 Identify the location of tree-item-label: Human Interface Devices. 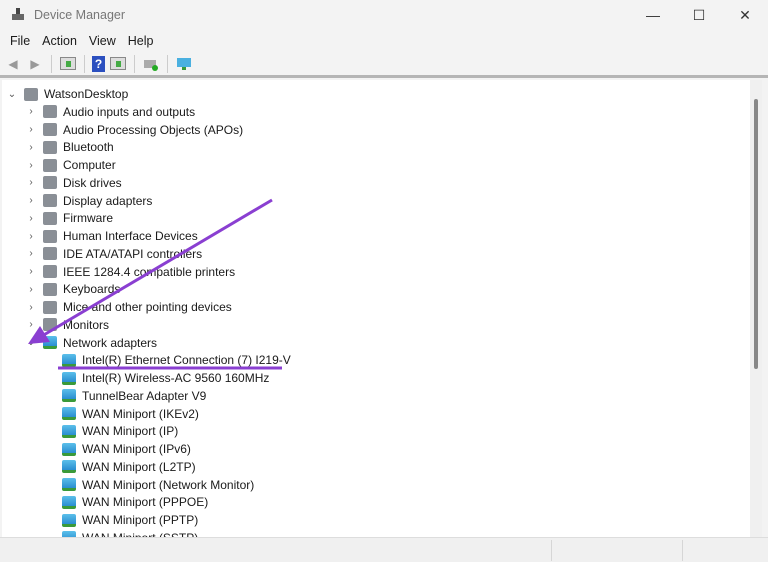
(130, 236).